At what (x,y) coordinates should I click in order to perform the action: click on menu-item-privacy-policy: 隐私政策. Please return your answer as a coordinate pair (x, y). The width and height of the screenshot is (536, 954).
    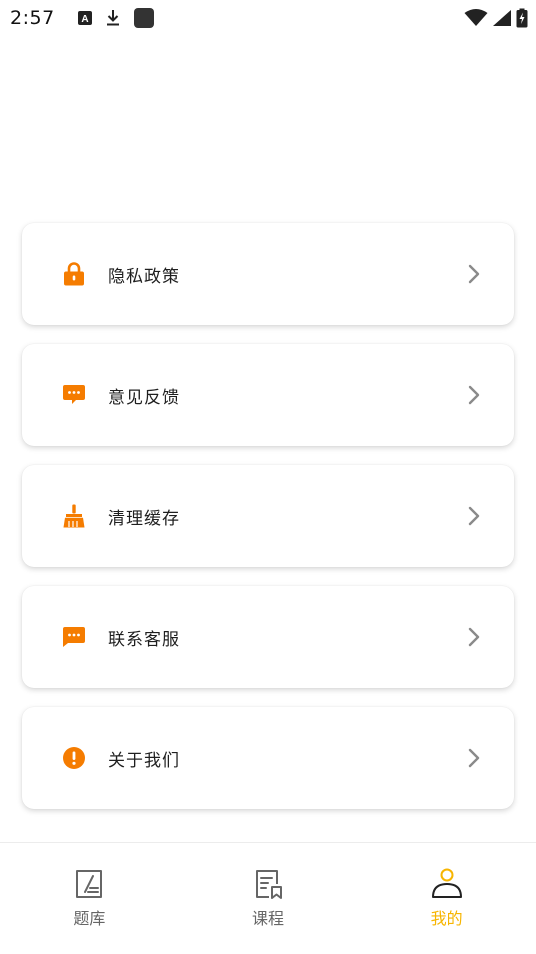
    Looking at the image, I should click on (268, 274).